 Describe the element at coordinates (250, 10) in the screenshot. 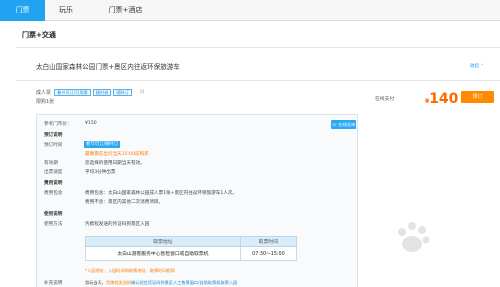

I see `tab-bar: 门票 玩乐 门票+酒店` at that location.